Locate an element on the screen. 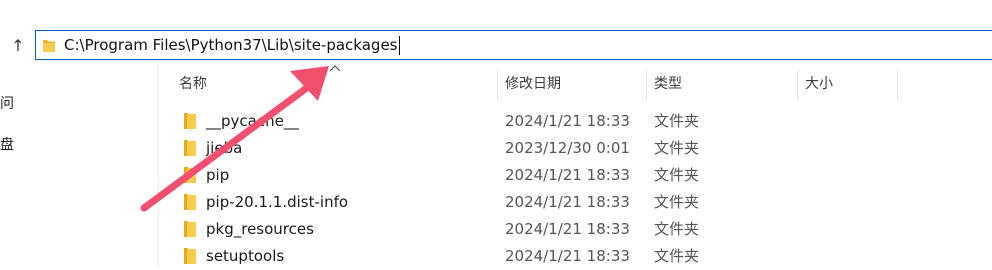  file-name: pkg_resources is located at coordinates (260, 229).